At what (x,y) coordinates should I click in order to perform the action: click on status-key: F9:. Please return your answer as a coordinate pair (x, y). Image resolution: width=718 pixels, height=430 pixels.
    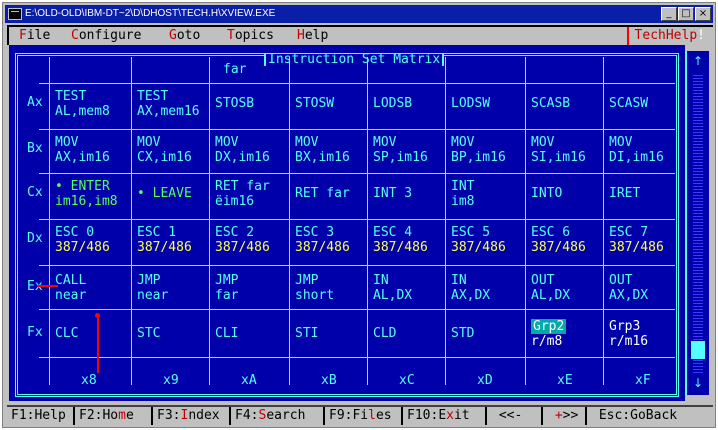
    Looking at the image, I should click on (341, 415).